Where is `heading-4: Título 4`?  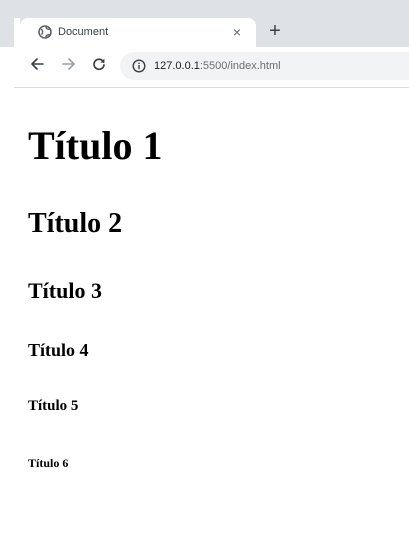
heading-4: Título 4 is located at coordinates (58, 350).